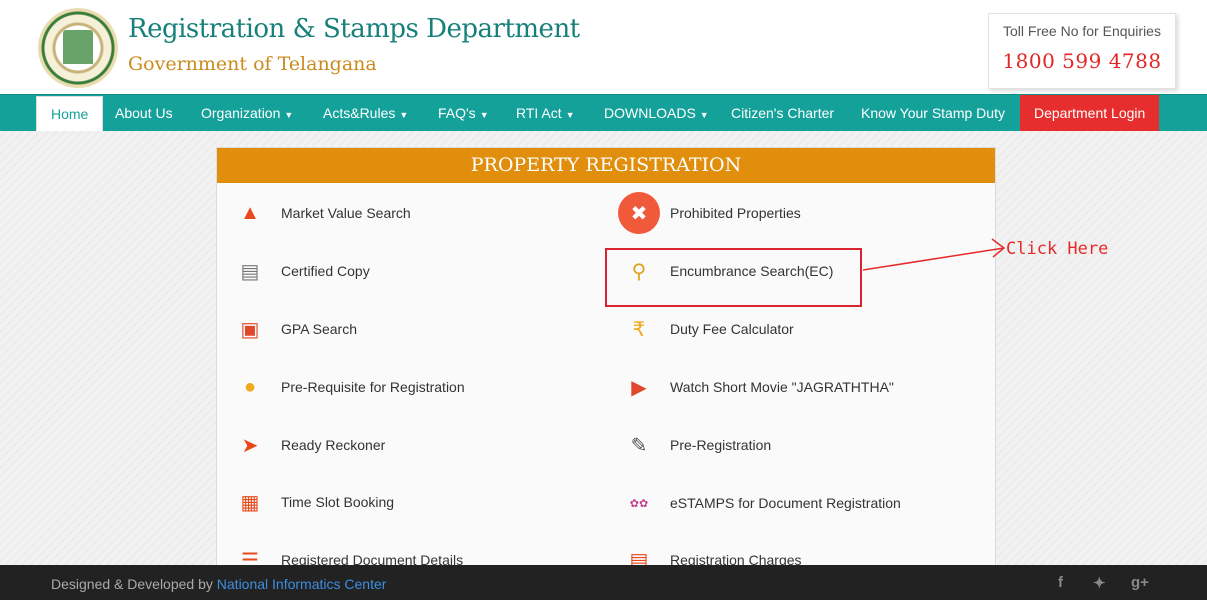 The width and height of the screenshot is (1207, 600). I want to click on site-title: Registration & Stamps Department, so click(354, 29).